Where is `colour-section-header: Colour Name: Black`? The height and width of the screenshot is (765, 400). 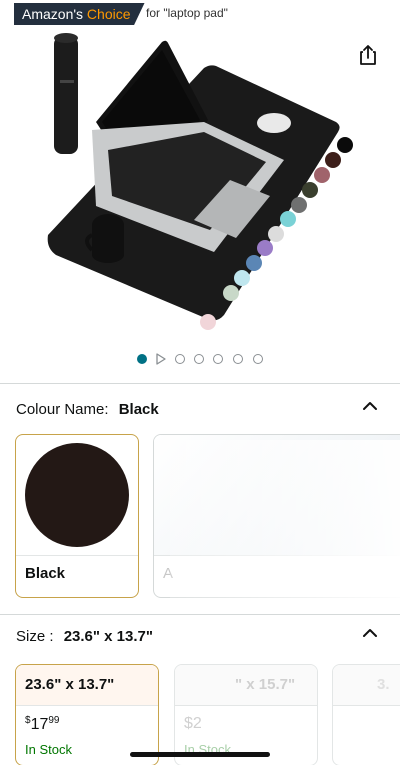 colour-section-header: Colour Name: Black is located at coordinates (87, 409).